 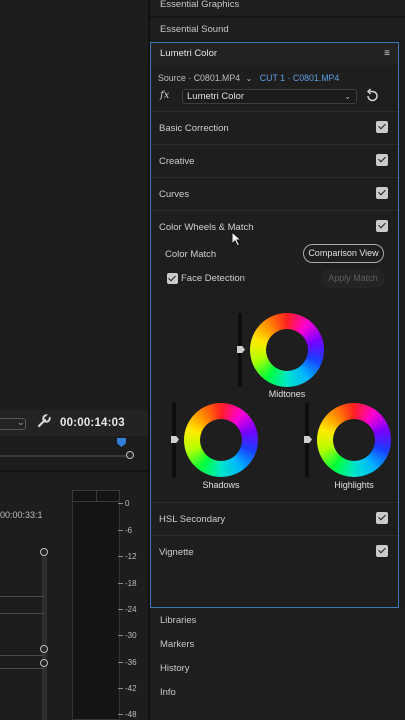 I want to click on audio-meter, so click(x=96, y=605).